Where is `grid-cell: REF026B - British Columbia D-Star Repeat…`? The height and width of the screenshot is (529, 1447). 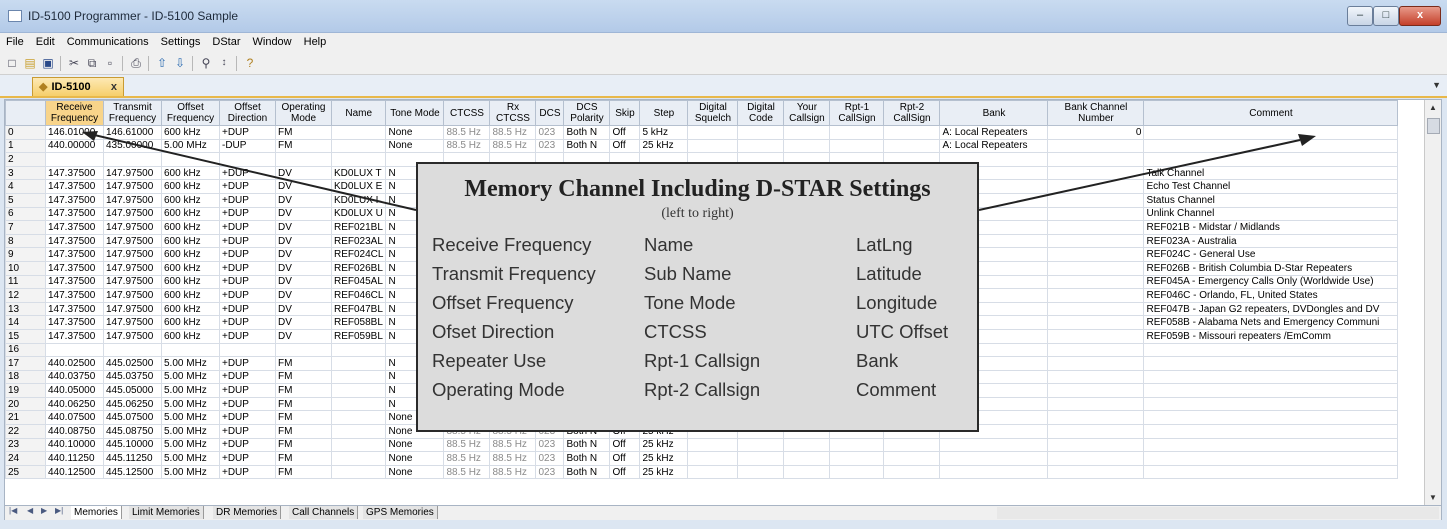
grid-cell: REF026B - British Columbia D-Star Repeat… is located at coordinates (1271, 268).